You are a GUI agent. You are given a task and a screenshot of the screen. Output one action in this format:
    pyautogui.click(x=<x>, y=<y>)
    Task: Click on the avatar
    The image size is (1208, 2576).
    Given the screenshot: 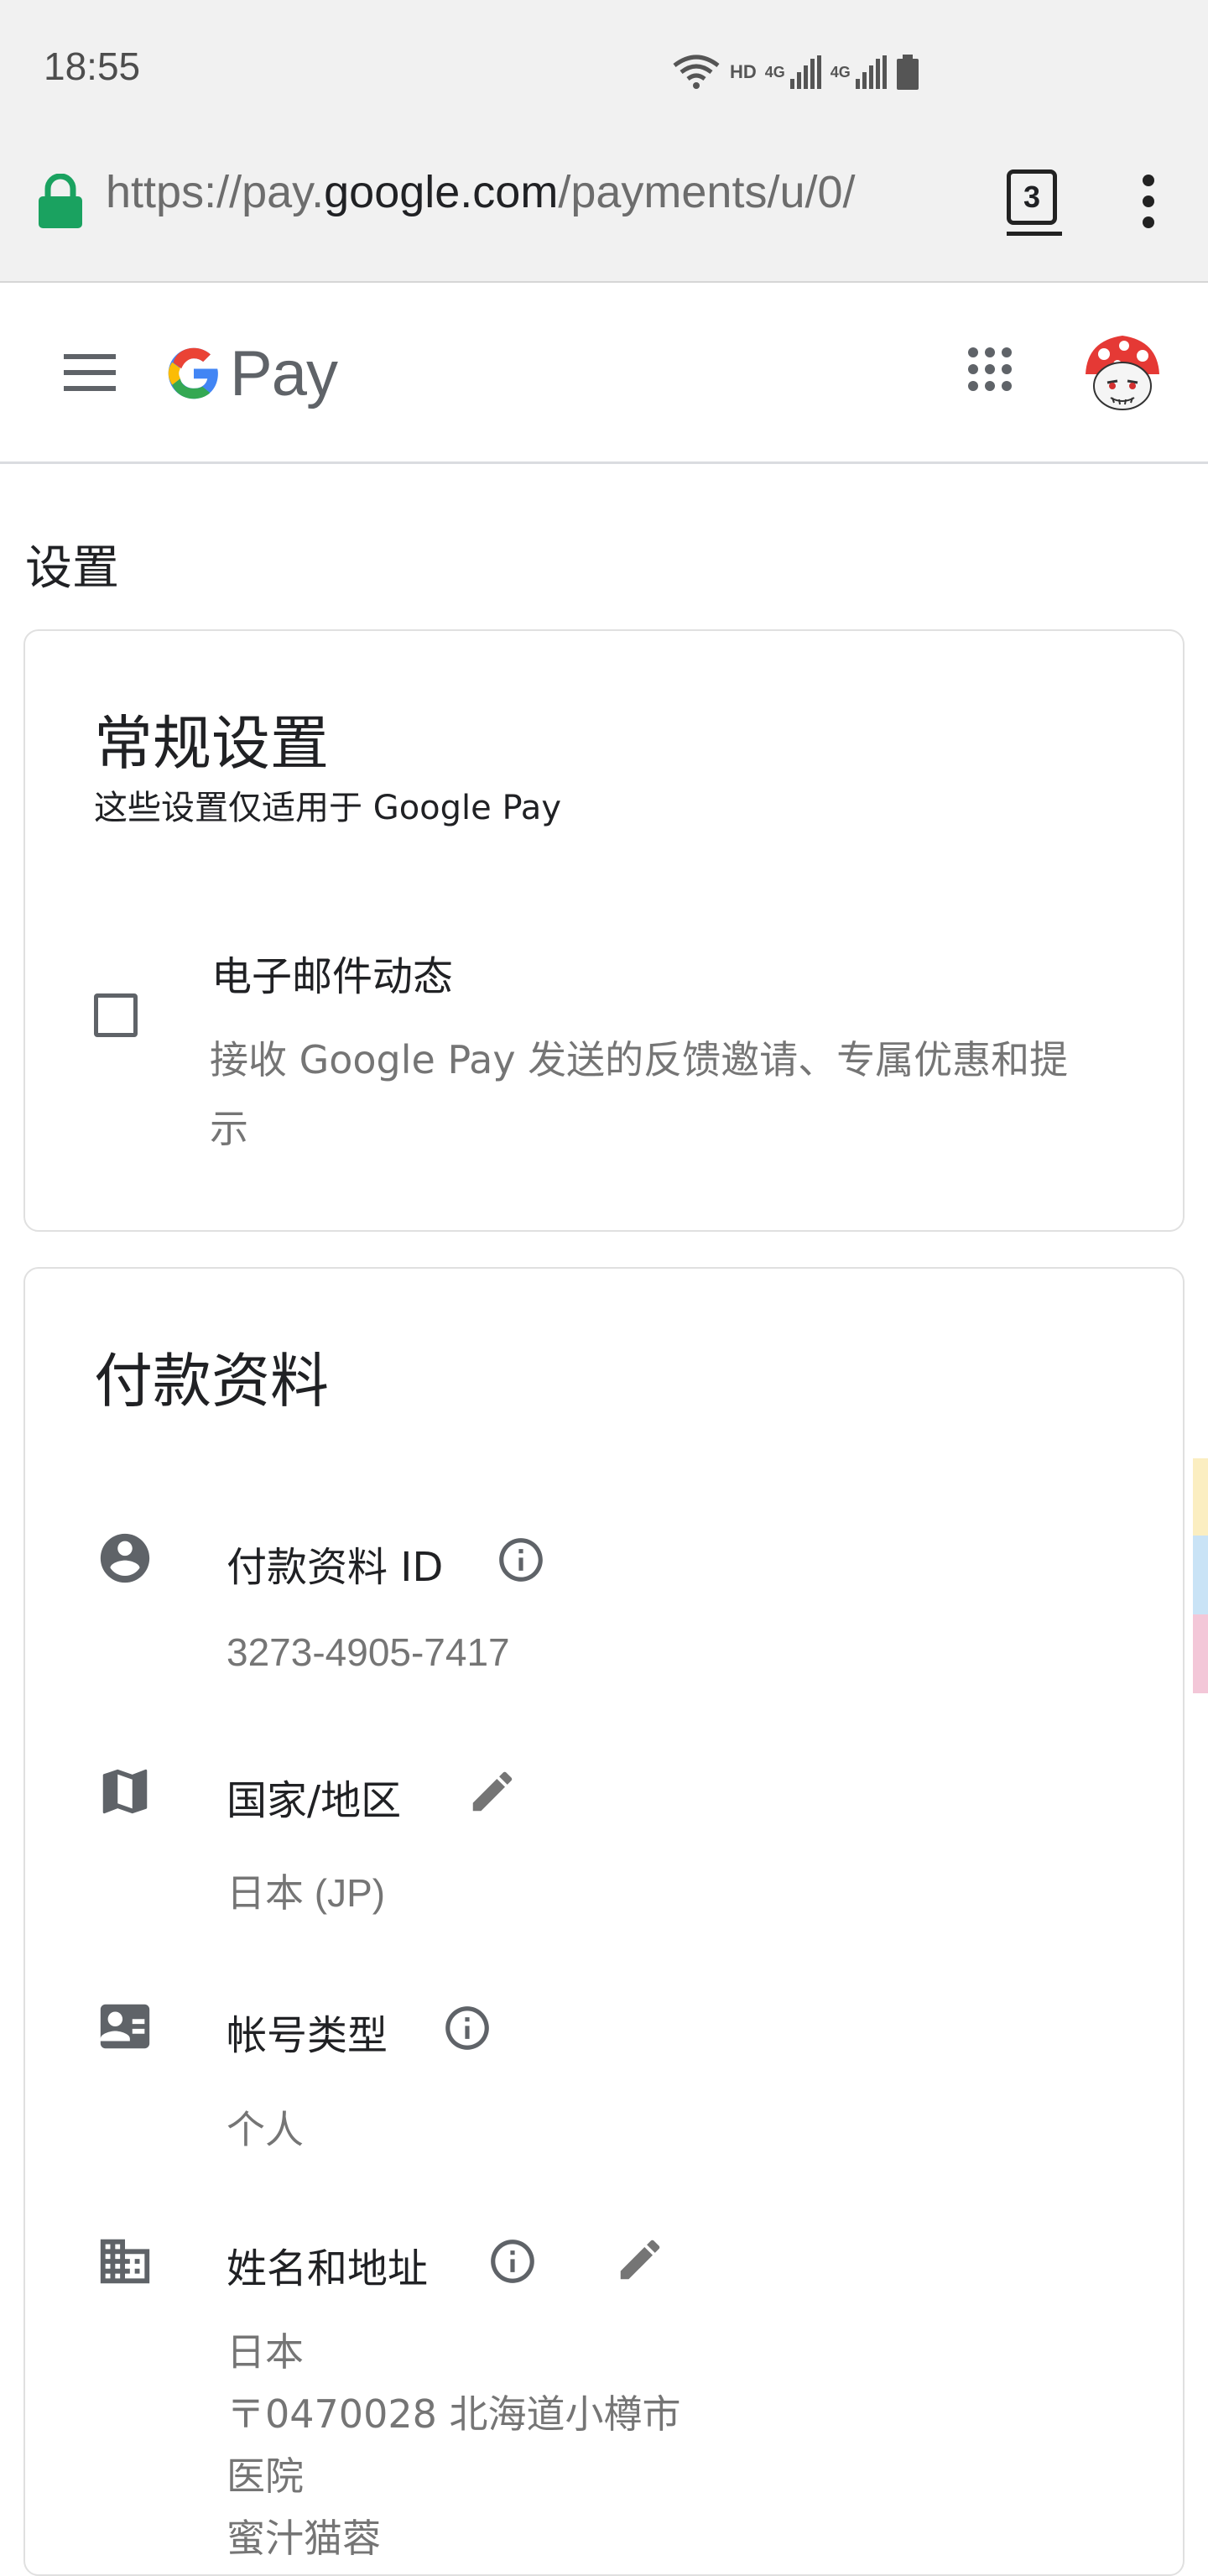 What is the action you would take?
    pyautogui.click(x=1123, y=369)
    